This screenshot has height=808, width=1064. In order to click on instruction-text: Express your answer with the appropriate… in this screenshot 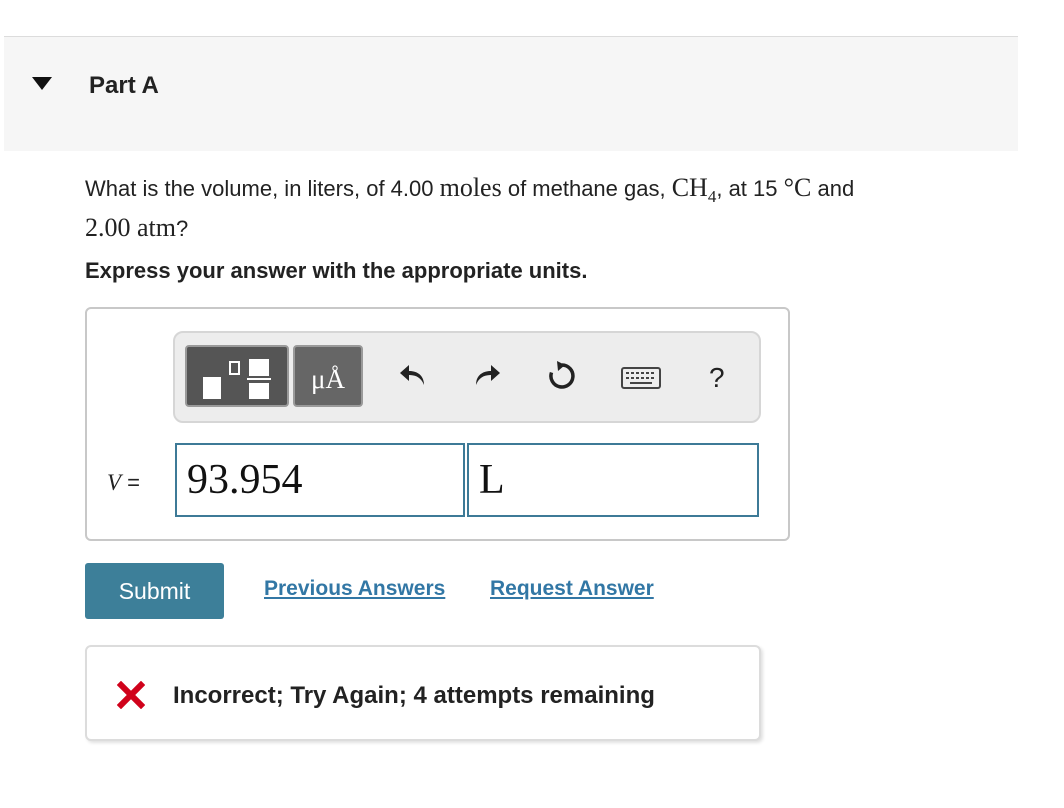, I will do `click(336, 270)`.